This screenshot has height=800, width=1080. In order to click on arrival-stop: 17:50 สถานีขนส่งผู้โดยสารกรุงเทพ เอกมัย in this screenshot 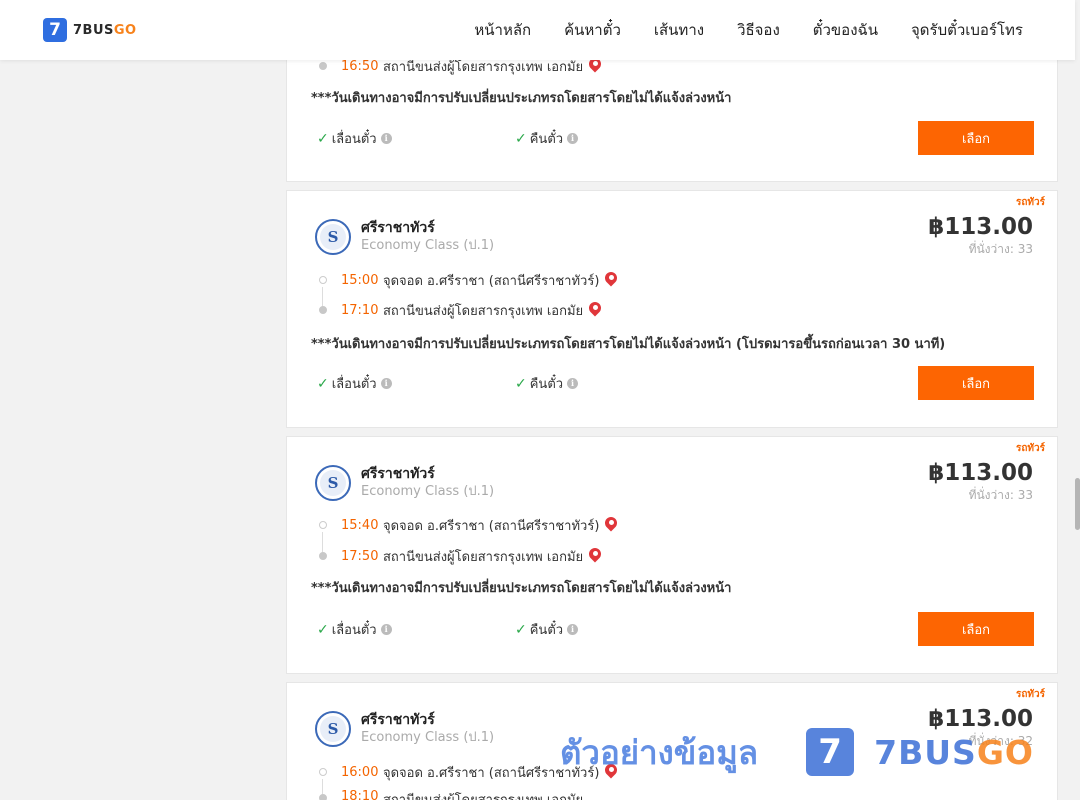, I will do `click(460, 556)`.